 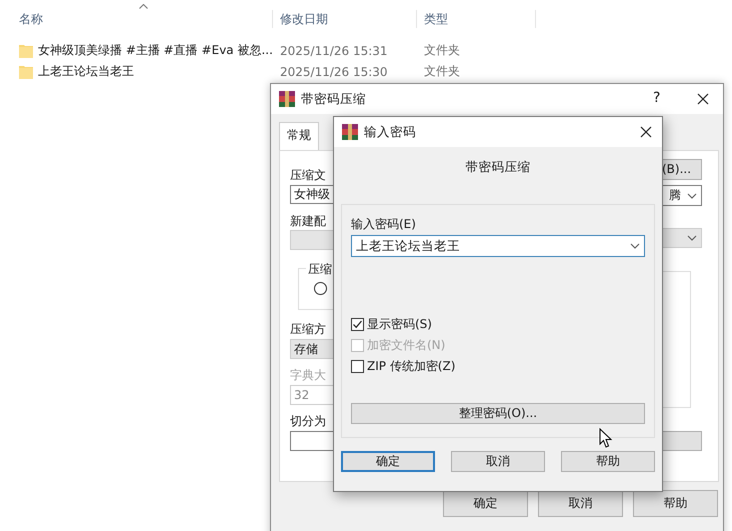 What do you see at coordinates (334, 51) in the screenshot?
I see `modified-date: 2025/11/26 15:31` at bounding box center [334, 51].